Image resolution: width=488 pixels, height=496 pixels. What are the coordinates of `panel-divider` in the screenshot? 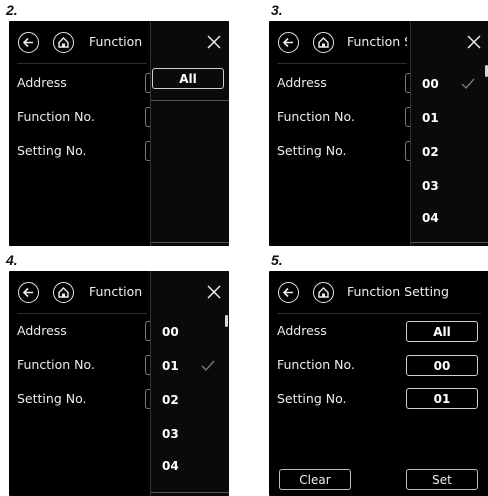 It's located at (190, 100).